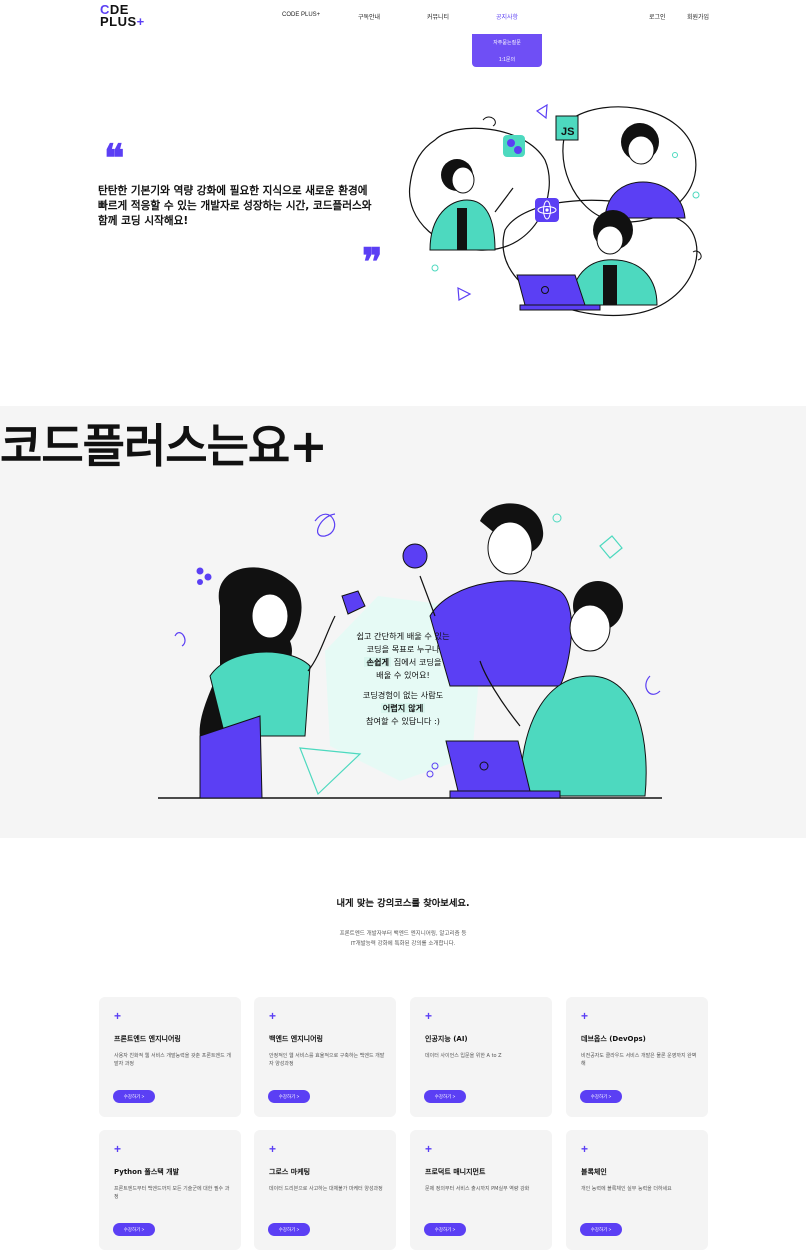 This screenshot has width=806, height=1252. I want to click on bubble-highlight-1: 손쉽게, so click(378, 662).